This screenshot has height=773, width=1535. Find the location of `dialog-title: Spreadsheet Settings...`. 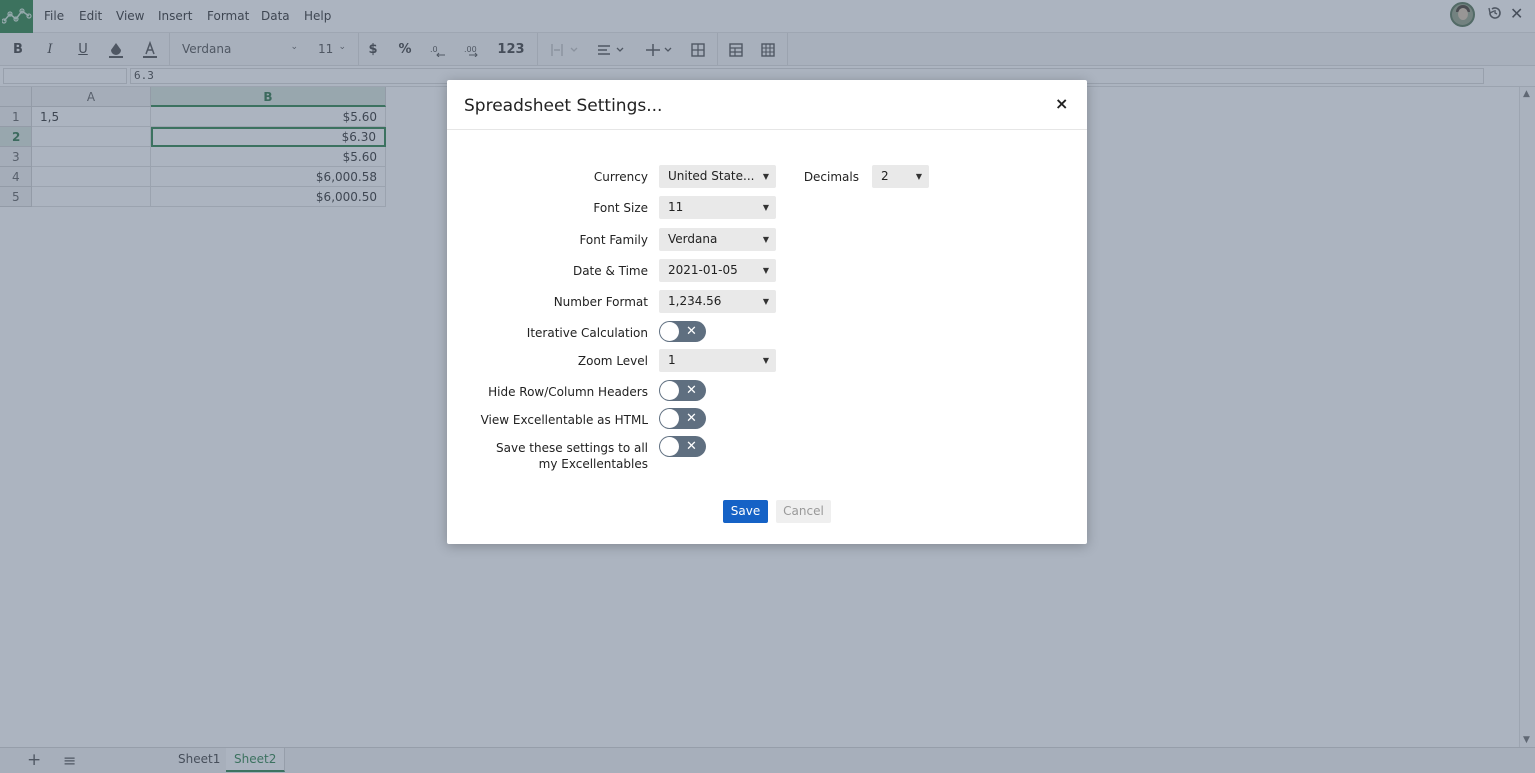

dialog-title: Spreadsheet Settings... is located at coordinates (563, 106).